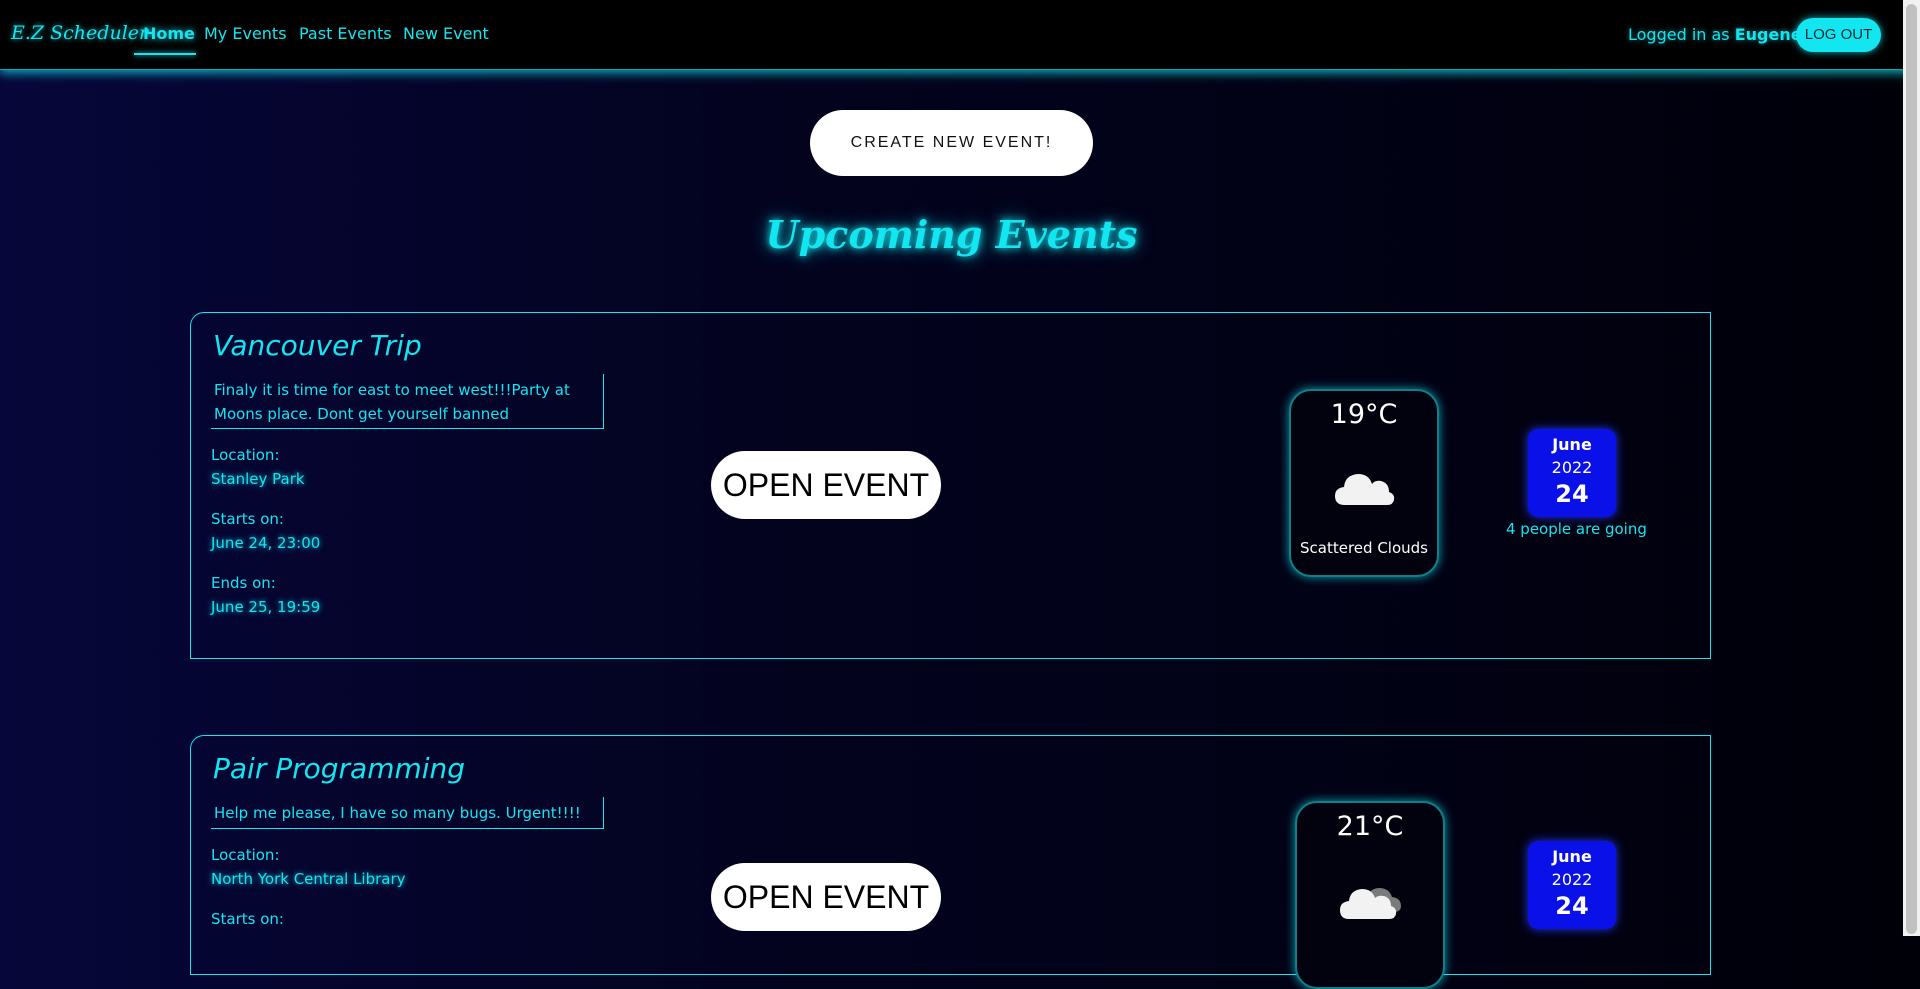  I want to click on ends-value: June 25, 19:59, so click(266, 607).